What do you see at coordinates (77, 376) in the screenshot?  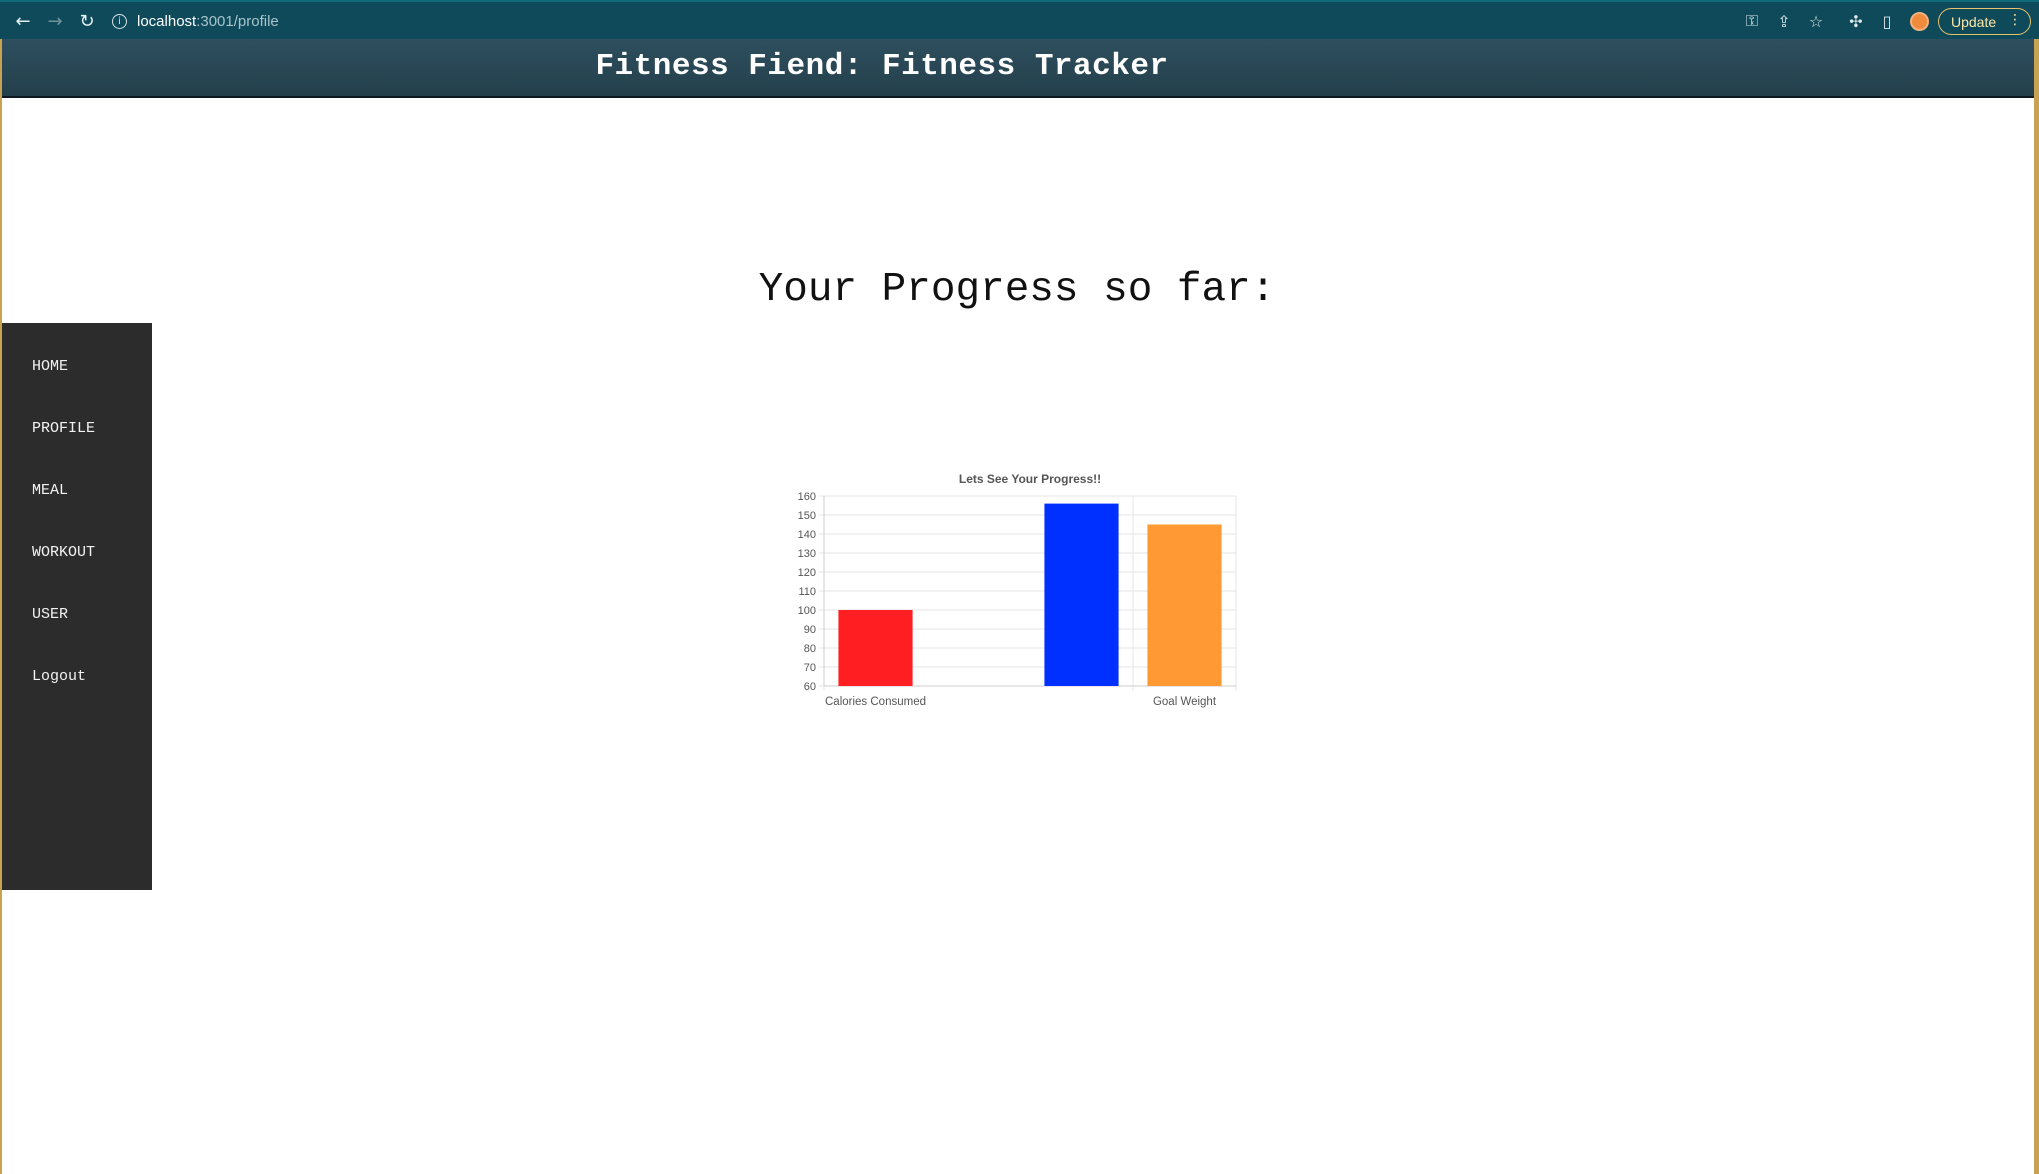 I see `sidebar-item-home: HOME` at bounding box center [77, 376].